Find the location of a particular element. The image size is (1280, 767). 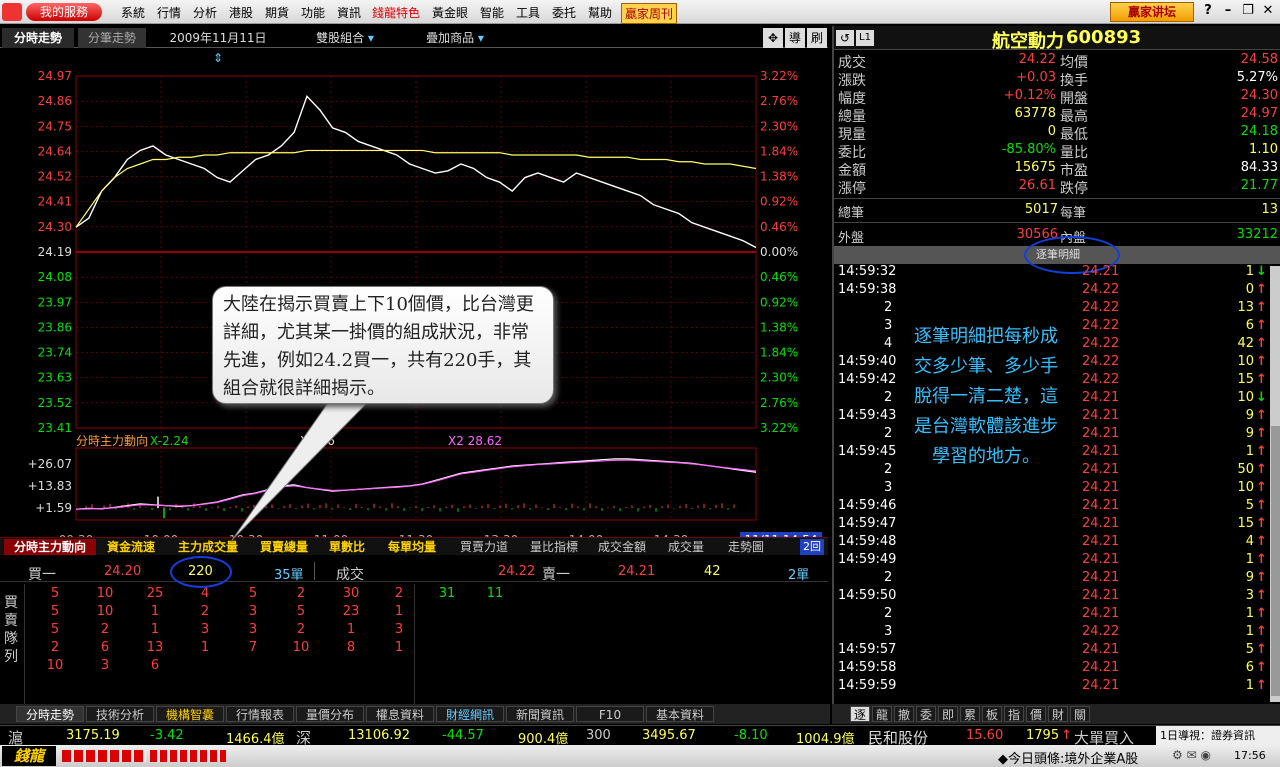

index-value: 3495.67 is located at coordinates (669, 735).